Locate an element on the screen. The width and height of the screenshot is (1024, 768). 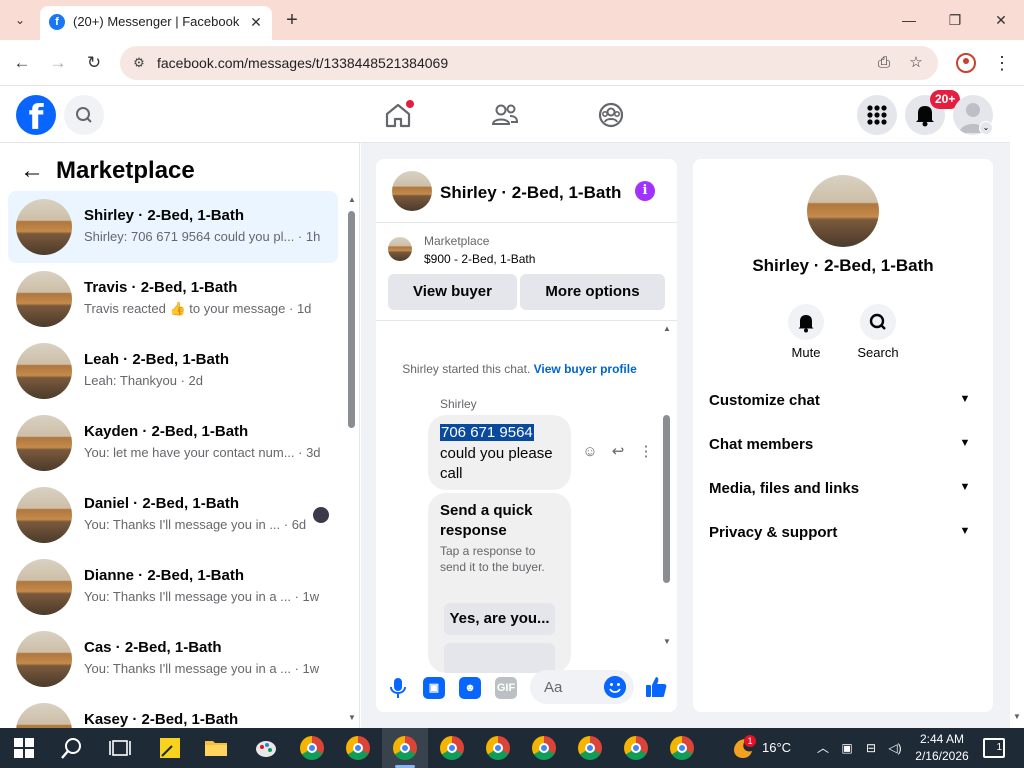
browser-menu-icon: ⋮ is located at coordinates (1002, 63).